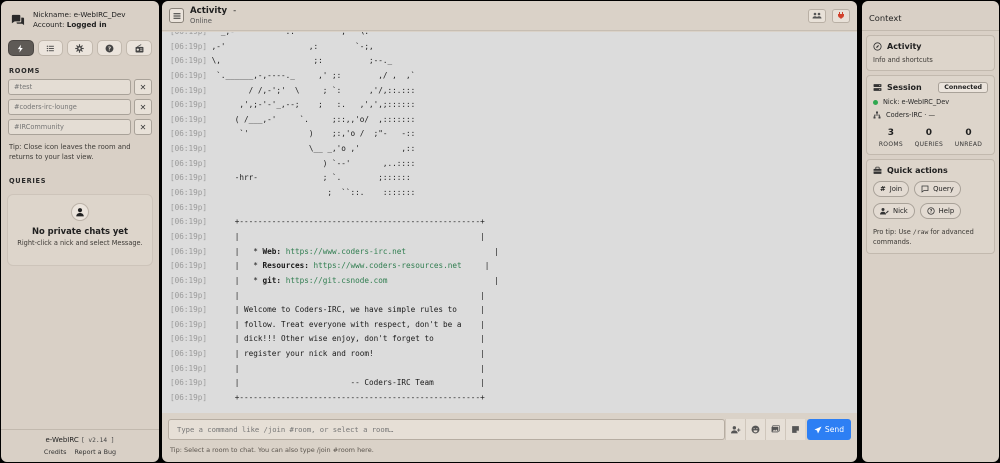 The image size is (1000, 463). Describe the element at coordinates (99, 14) in the screenshot. I see `nickname-value: e-WebIRC_Dev` at that location.